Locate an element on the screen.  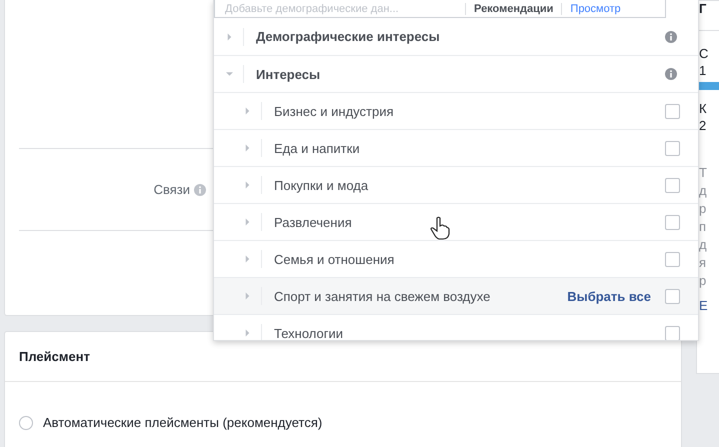
category-item: Развлечения is located at coordinates (313, 222).